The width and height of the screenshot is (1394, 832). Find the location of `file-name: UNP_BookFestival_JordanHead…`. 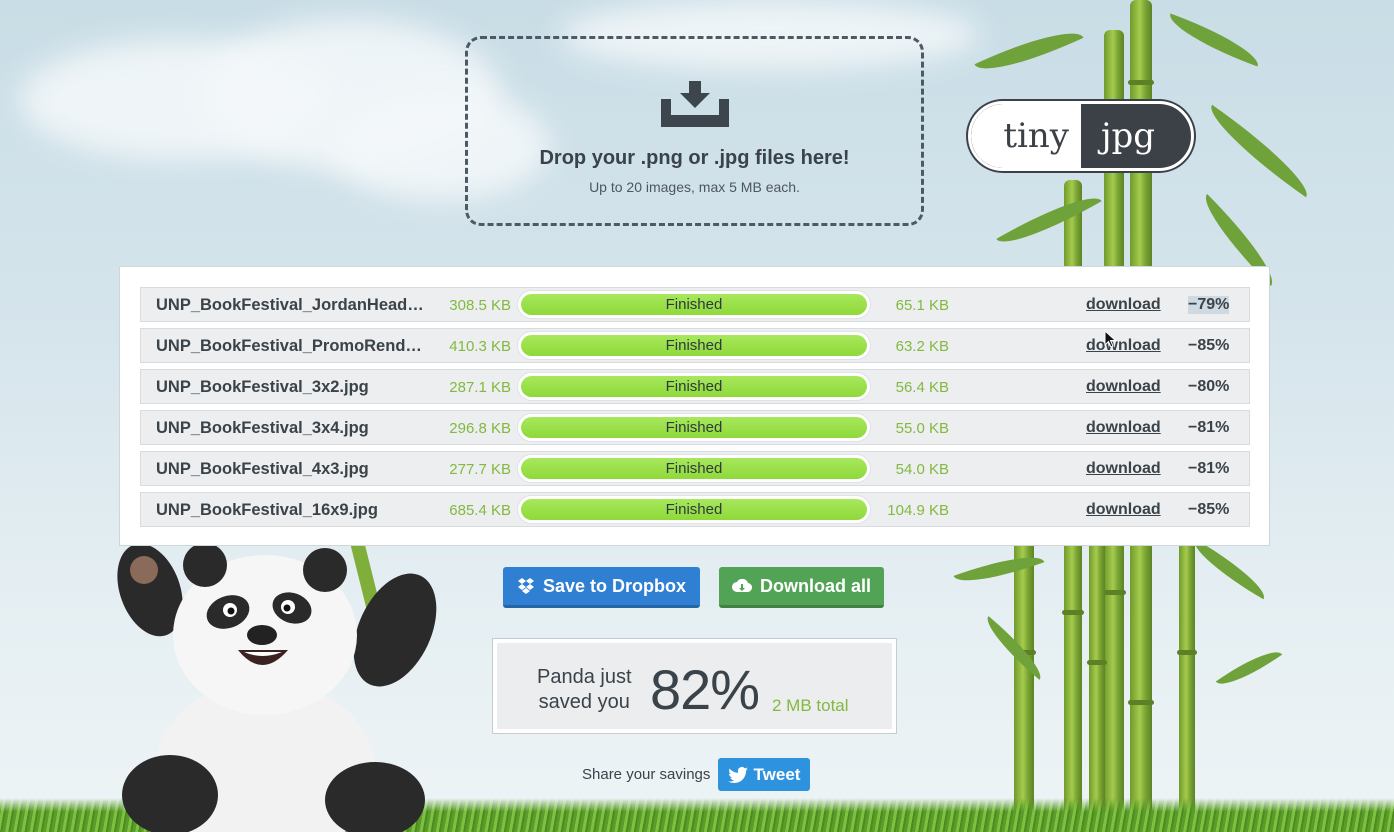

file-name: UNP_BookFestival_JordanHead… is located at coordinates (290, 305).